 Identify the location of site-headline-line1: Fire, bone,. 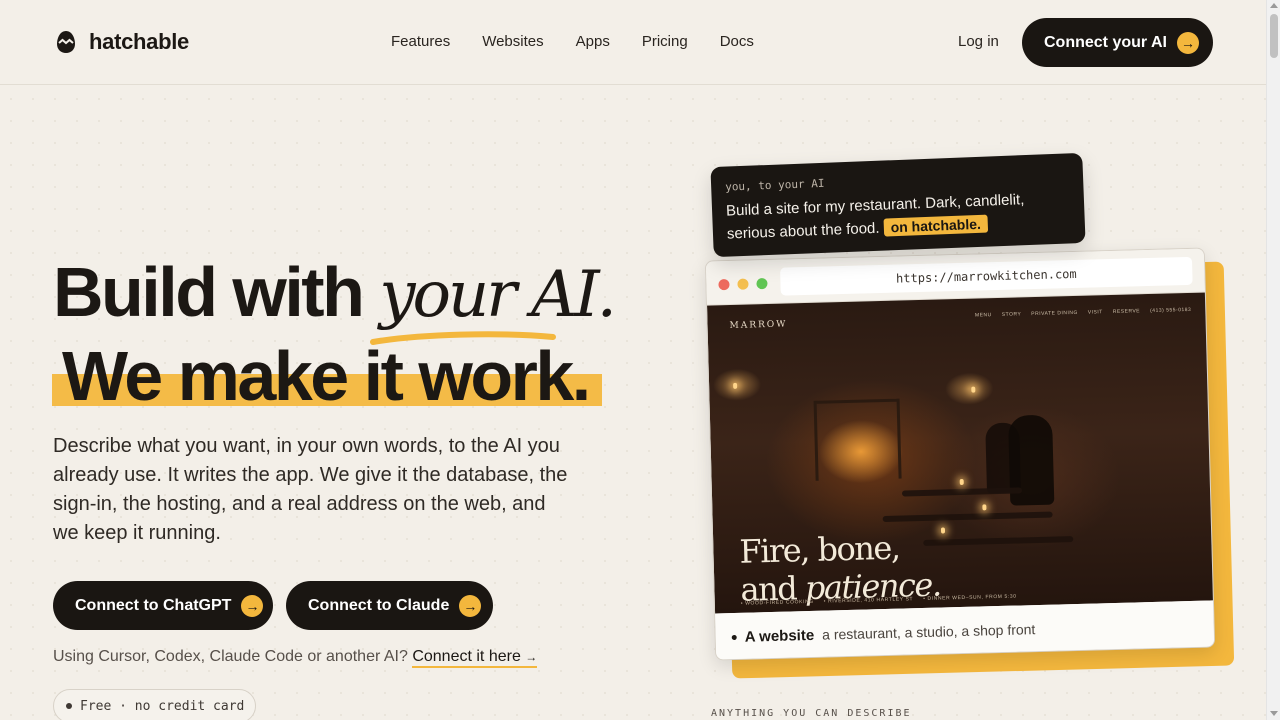
(819, 549).